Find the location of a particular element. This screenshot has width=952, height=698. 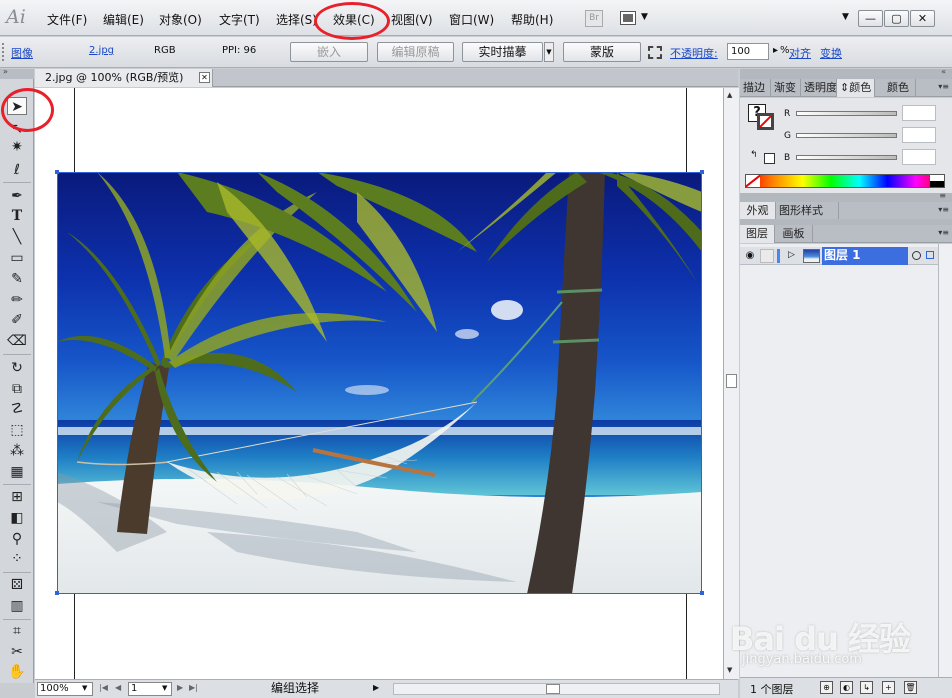

menu-type: 文字(T) is located at coordinates (239, 19).